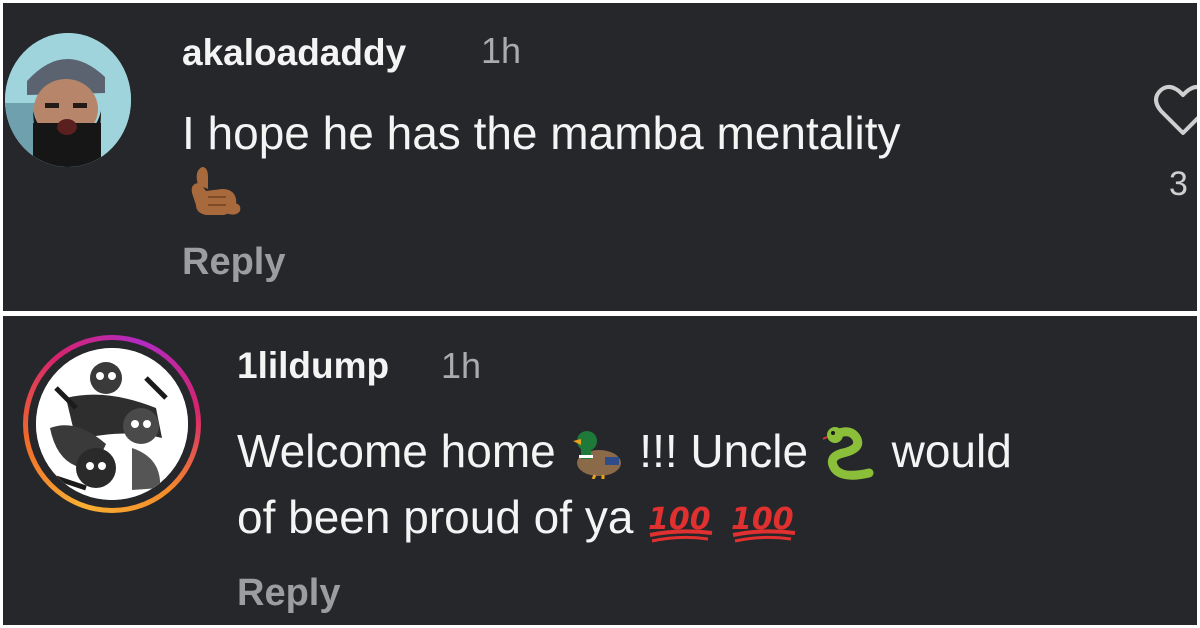 This screenshot has height=628, width=1200. Describe the element at coordinates (435, 516) in the screenshot. I see `comment-text-part: of been proud of ya` at that location.